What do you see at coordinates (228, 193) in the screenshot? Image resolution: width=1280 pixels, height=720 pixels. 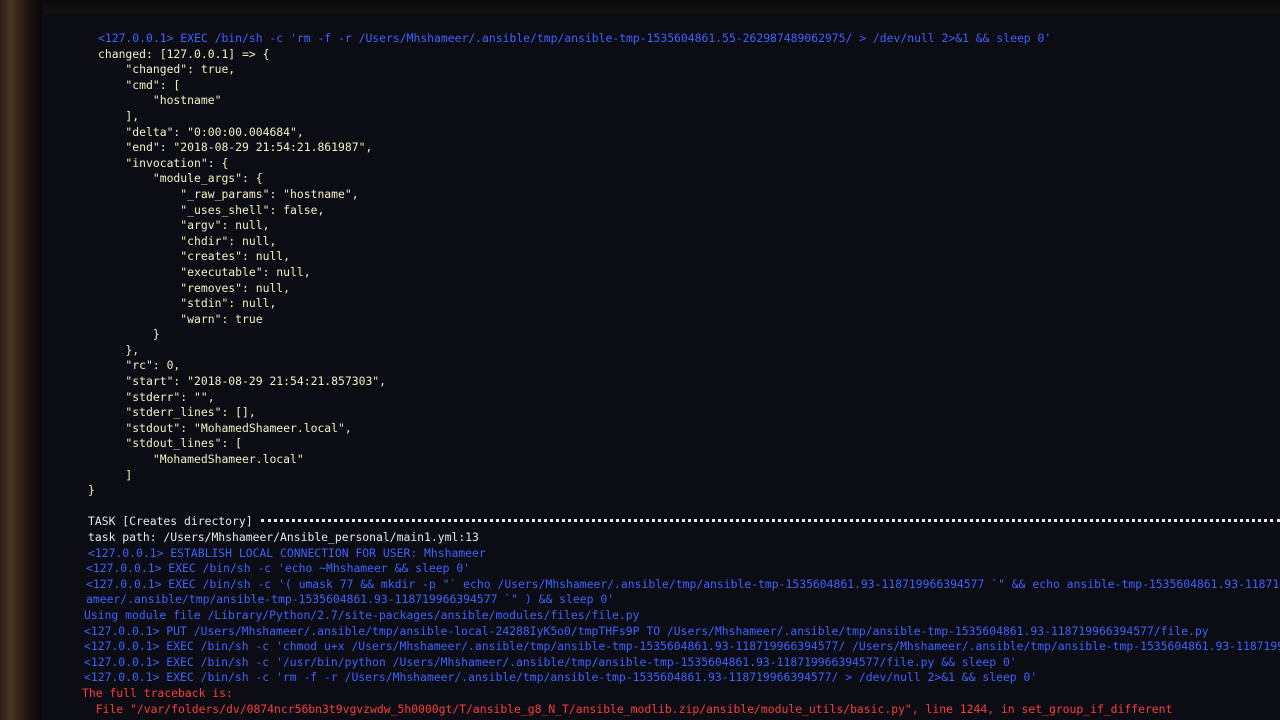 I see `terminal-line: "_raw_params": "hostname",` at bounding box center [228, 193].